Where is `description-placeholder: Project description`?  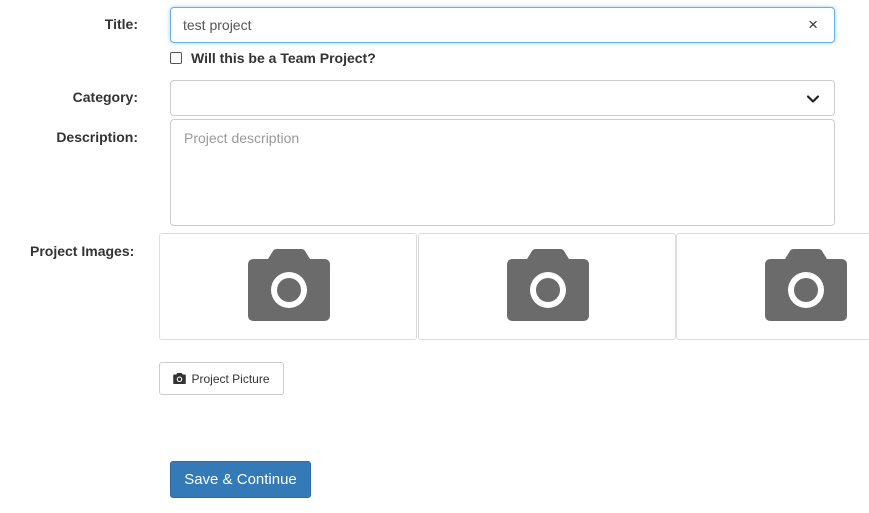
description-placeholder: Project description is located at coordinates (242, 138).